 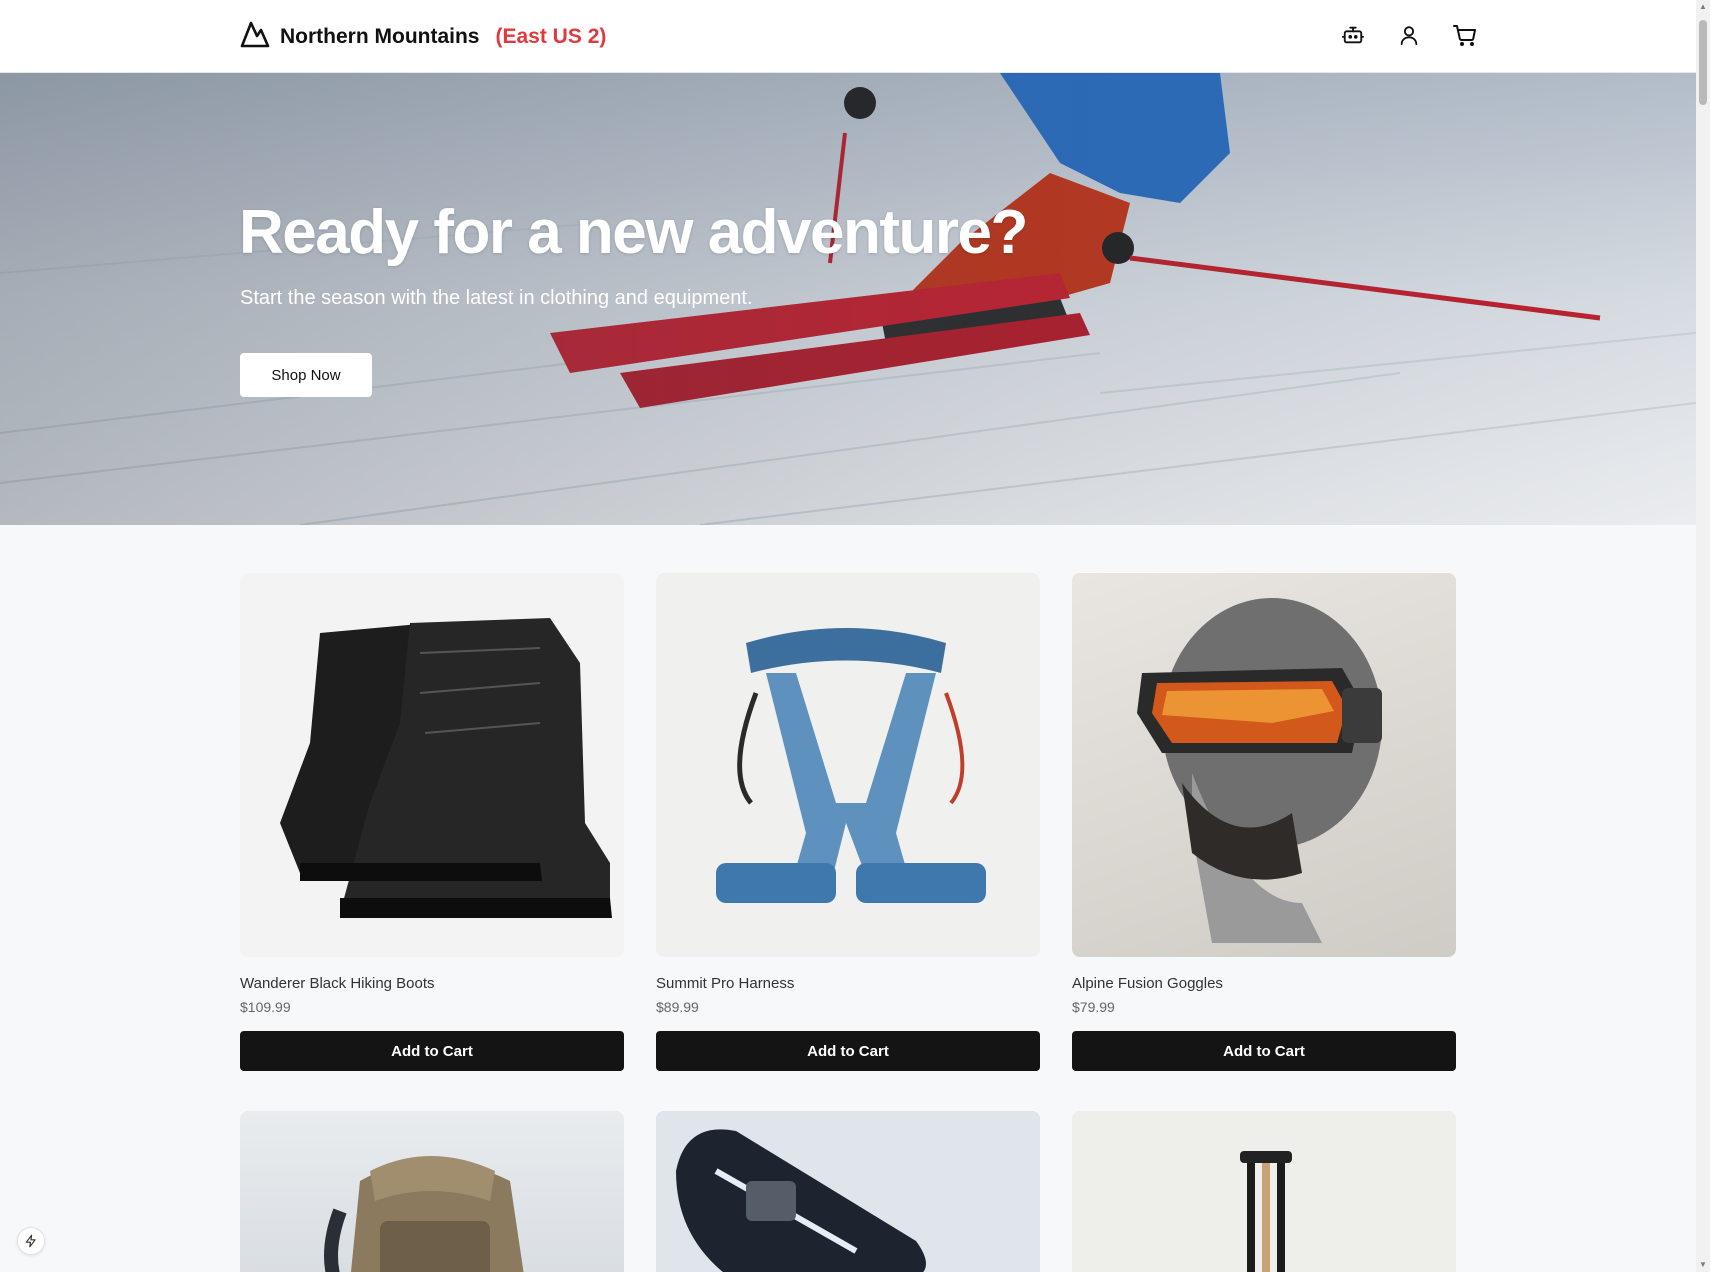 I want to click on goggles-image, so click(x=1264, y=765).